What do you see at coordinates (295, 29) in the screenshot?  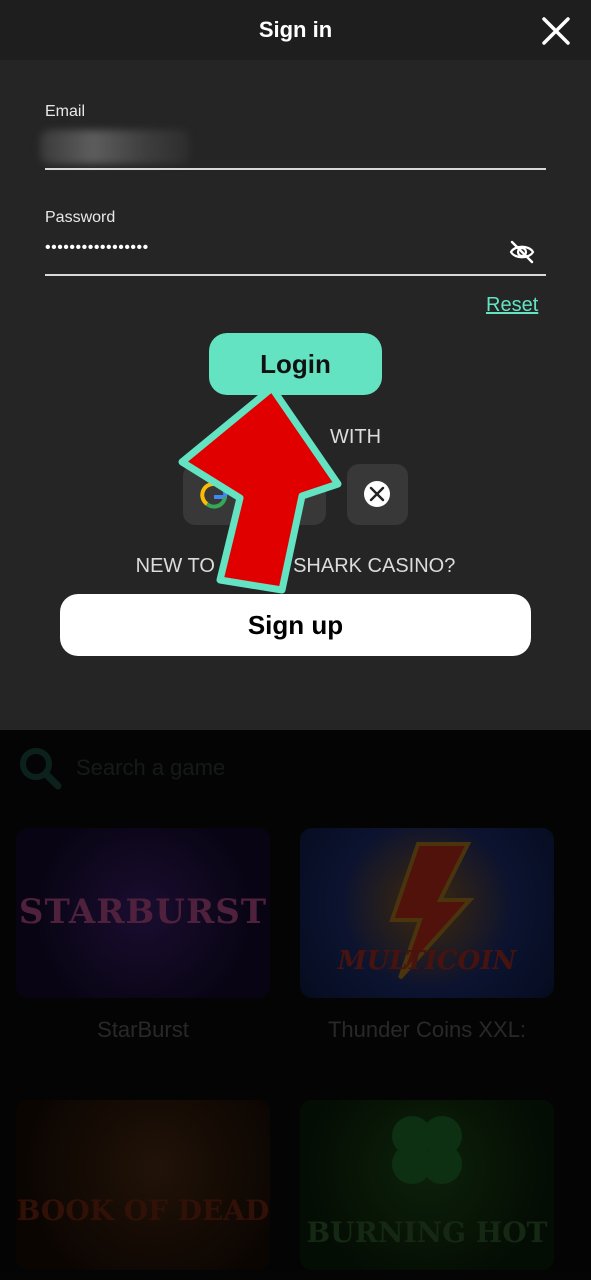 I see `modal-title: Sign in` at bounding box center [295, 29].